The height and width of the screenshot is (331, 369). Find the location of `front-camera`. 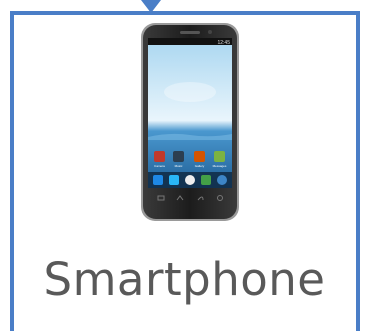

front-camera is located at coordinates (210, 32).